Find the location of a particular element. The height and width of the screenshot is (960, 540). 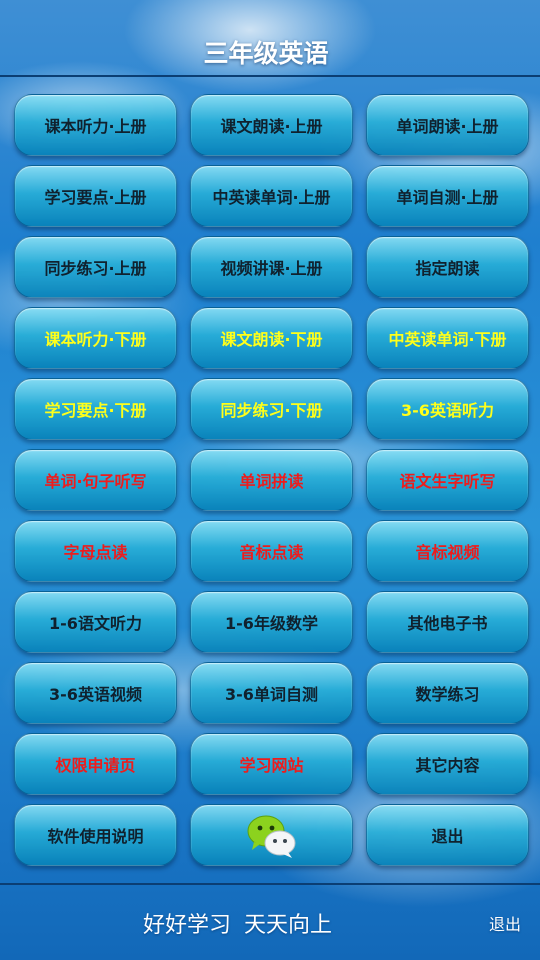

menu-button-word-self-test-vol1: 单词自测·上册 is located at coordinates (447, 196).